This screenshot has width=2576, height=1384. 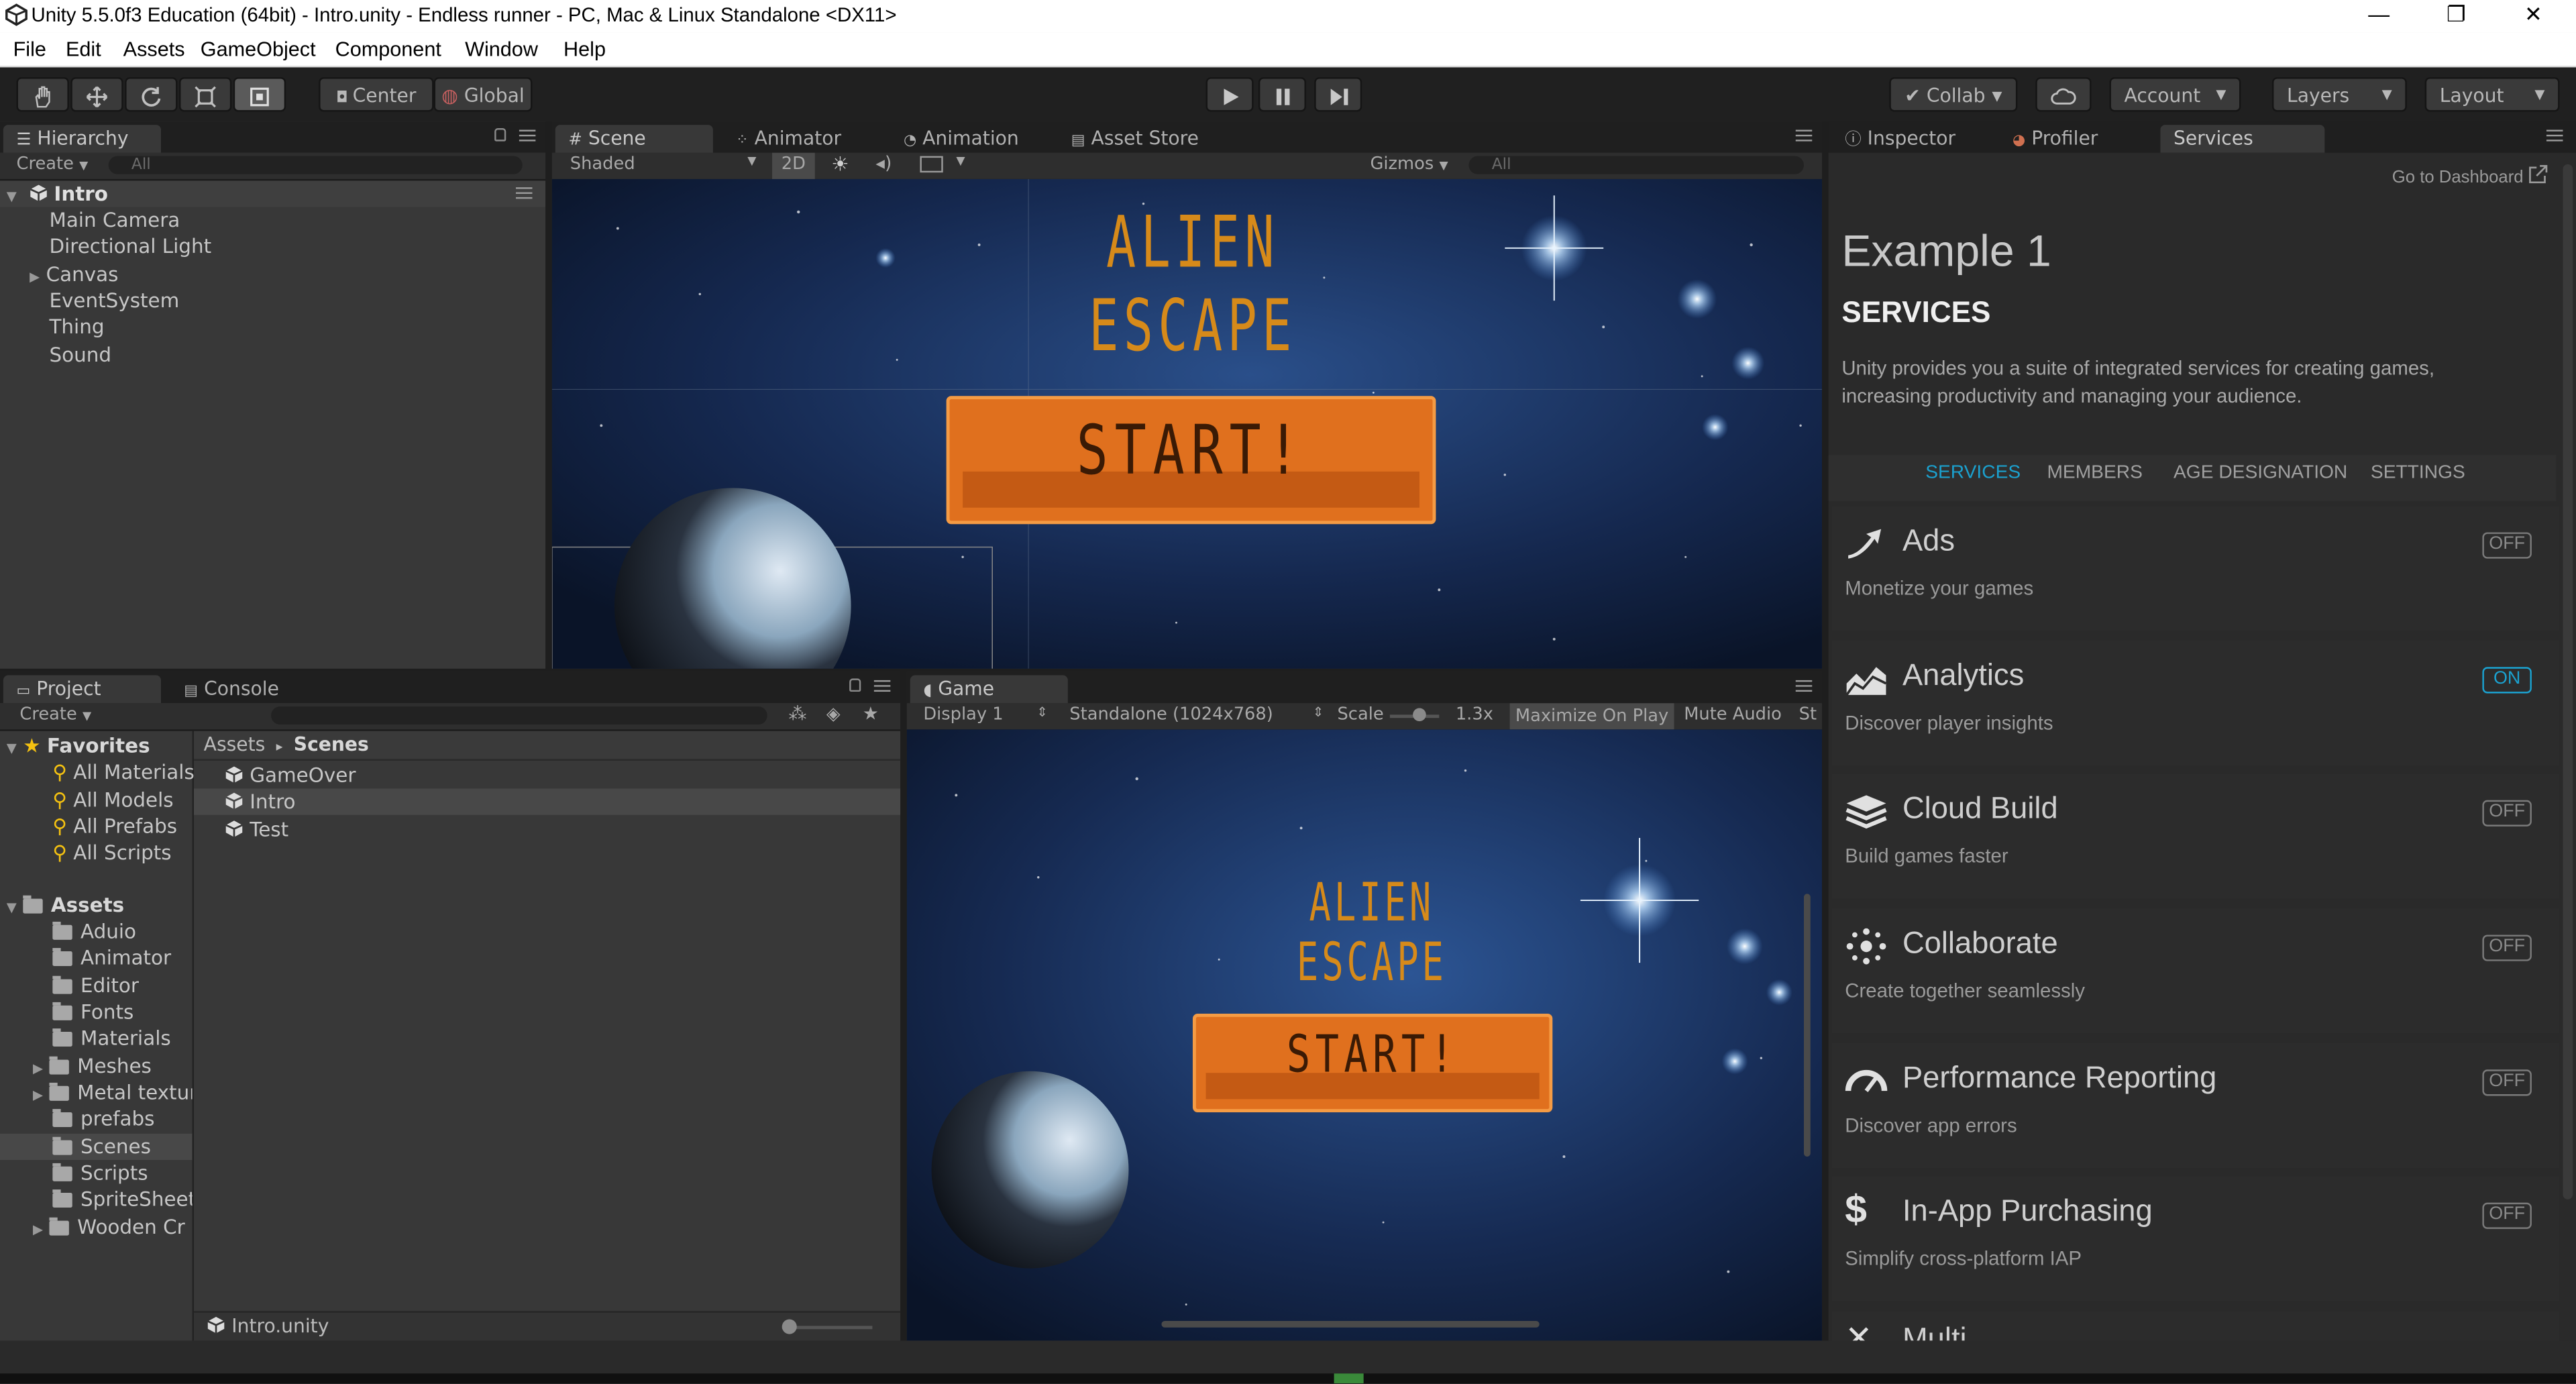 I want to click on favorite-item: ⚲ All Models, so click(x=96, y=800).